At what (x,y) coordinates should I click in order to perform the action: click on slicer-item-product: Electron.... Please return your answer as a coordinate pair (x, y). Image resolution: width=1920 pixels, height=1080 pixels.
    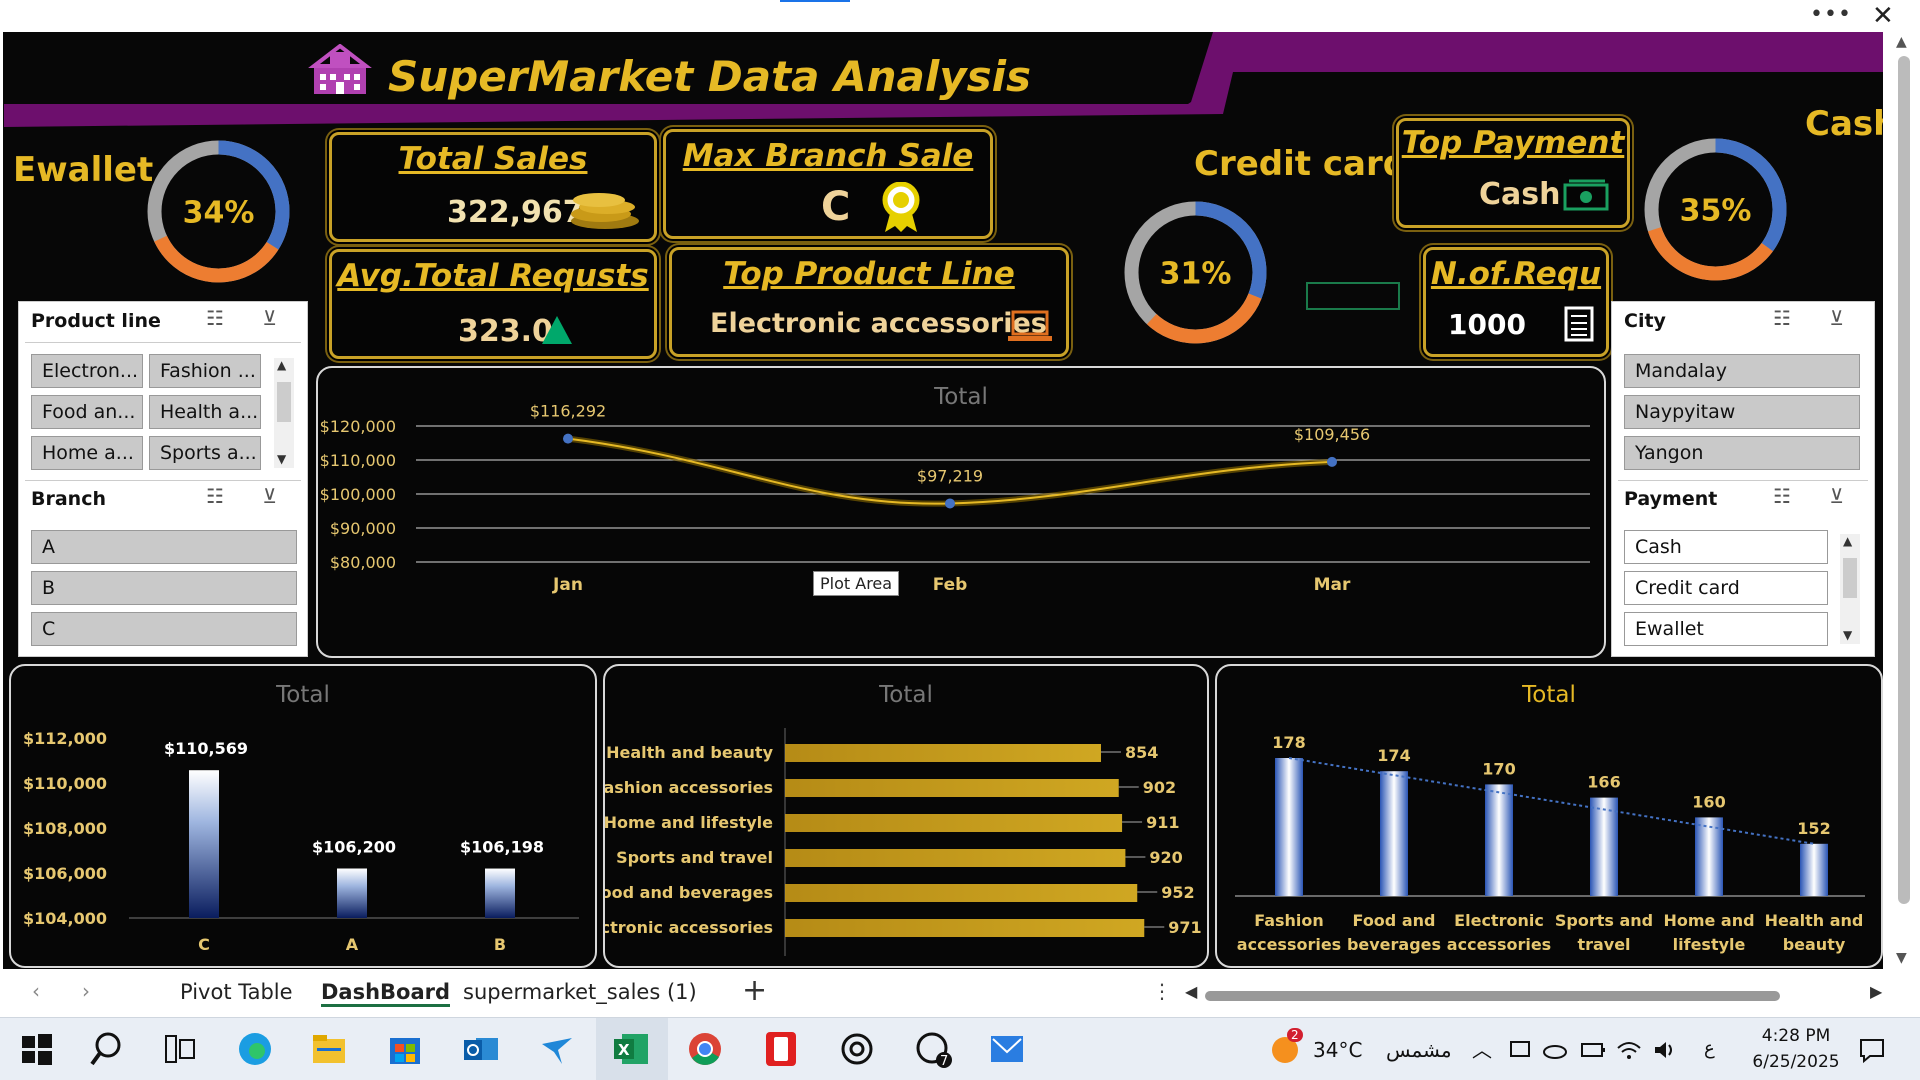
    Looking at the image, I should click on (87, 371).